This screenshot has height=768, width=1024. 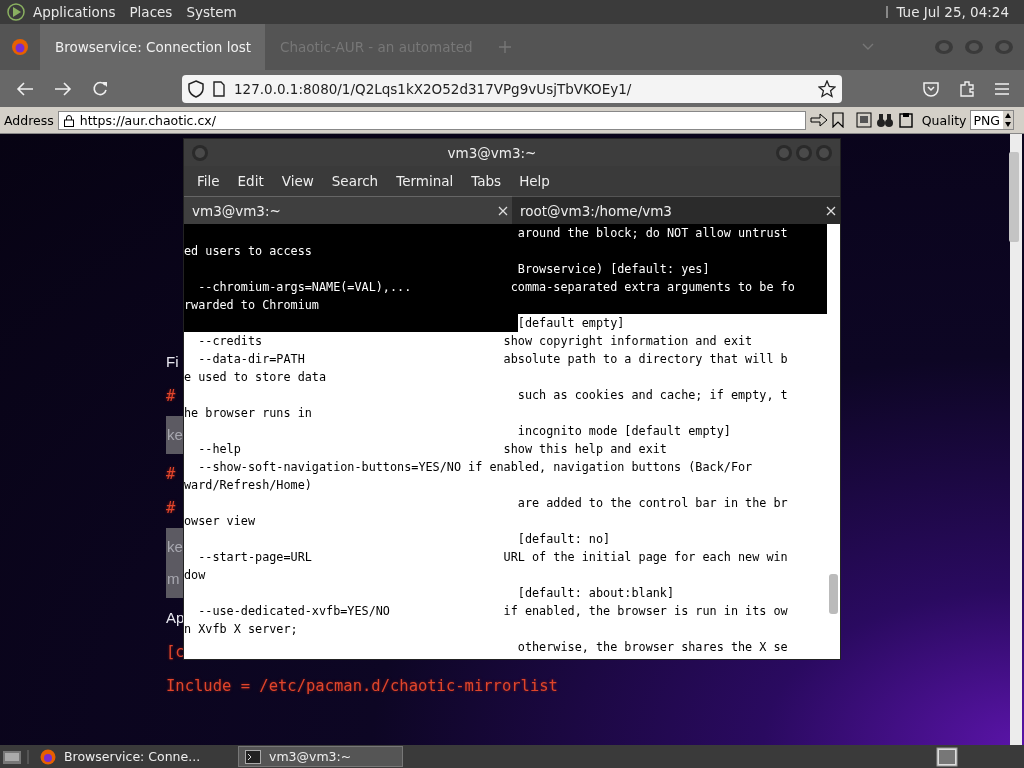 What do you see at coordinates (100, 88) in the screenshot?
I see `reload-icon` at bounding box center [100, 88].